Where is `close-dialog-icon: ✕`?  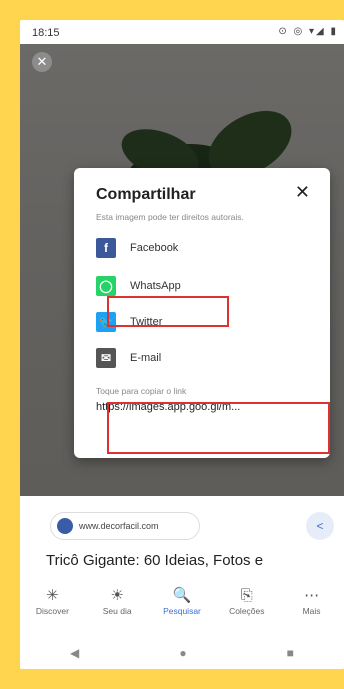
close-dialog-icon: ✕ is located at coordinates (302, 192).